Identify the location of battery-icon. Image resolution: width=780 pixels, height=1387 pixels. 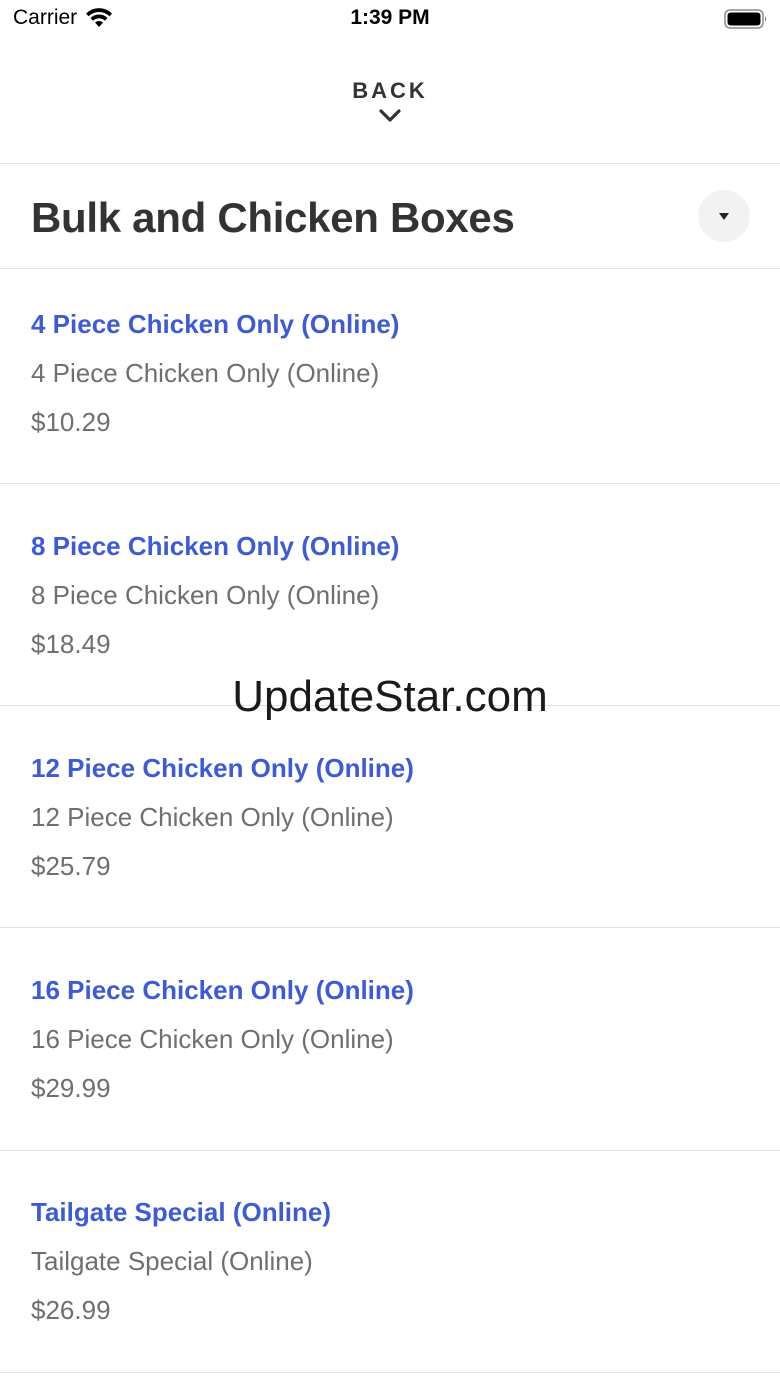
(746, 19).